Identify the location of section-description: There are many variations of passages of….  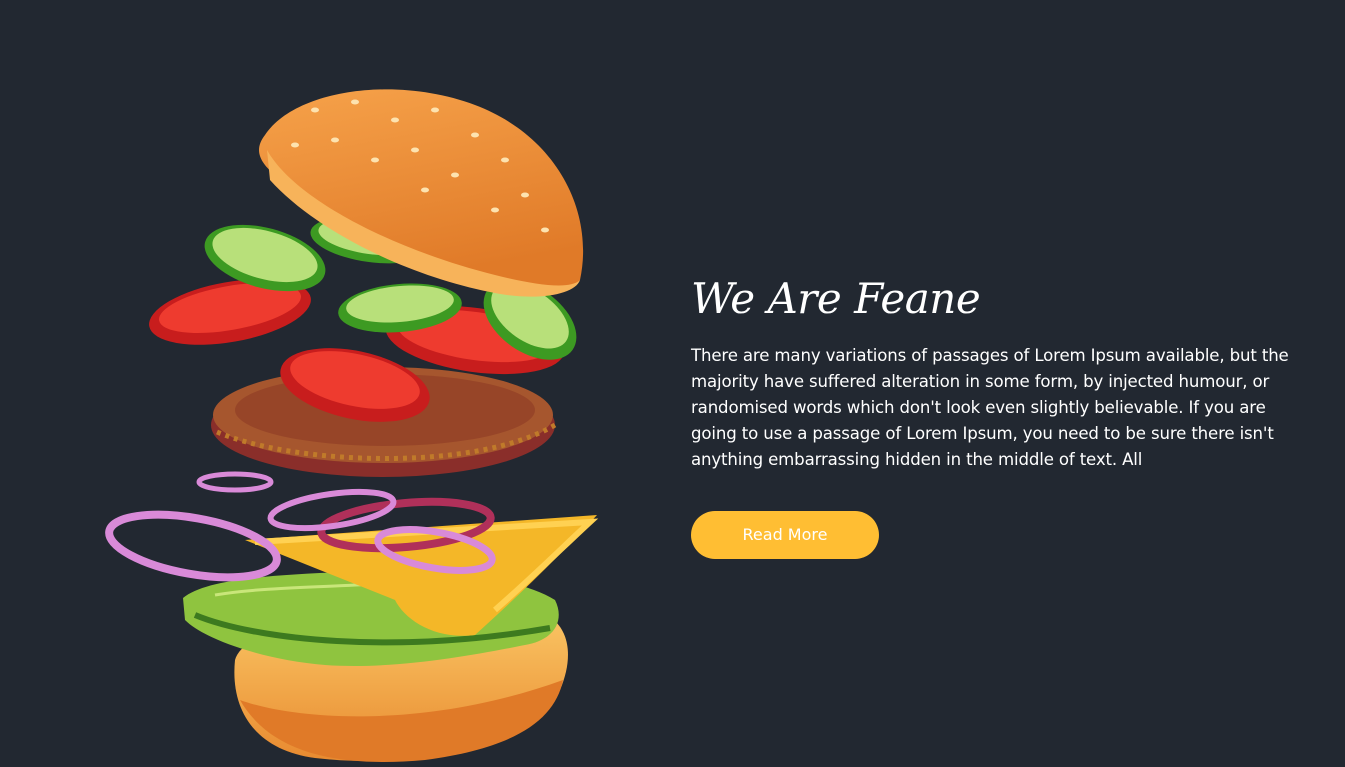
(990, 408).